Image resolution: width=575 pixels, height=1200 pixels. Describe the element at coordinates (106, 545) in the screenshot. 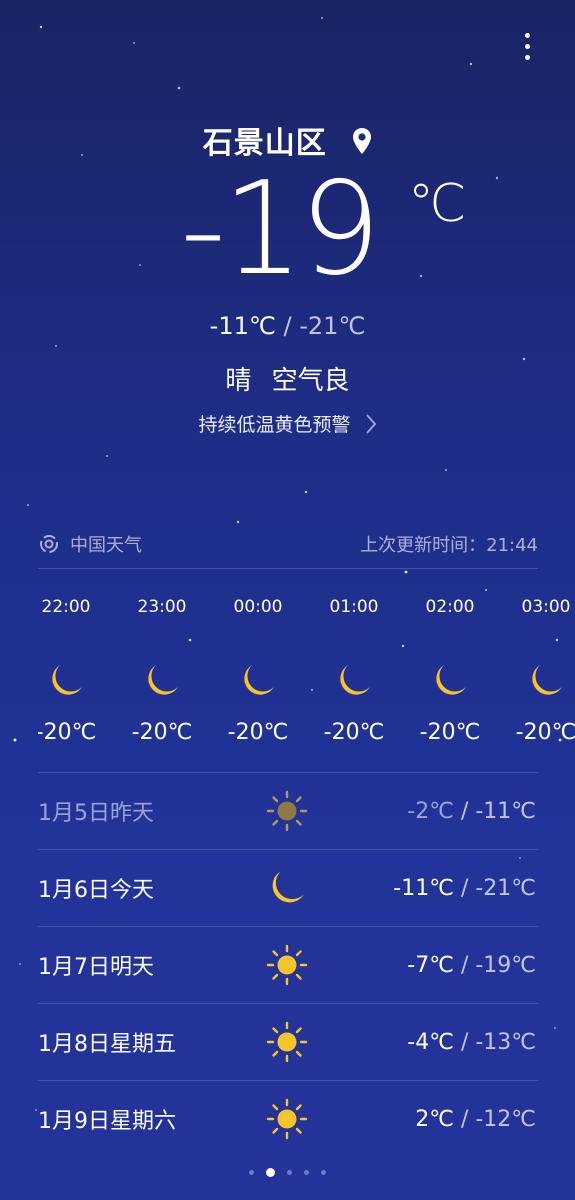

I see `source-name: 中国天气` at that location.